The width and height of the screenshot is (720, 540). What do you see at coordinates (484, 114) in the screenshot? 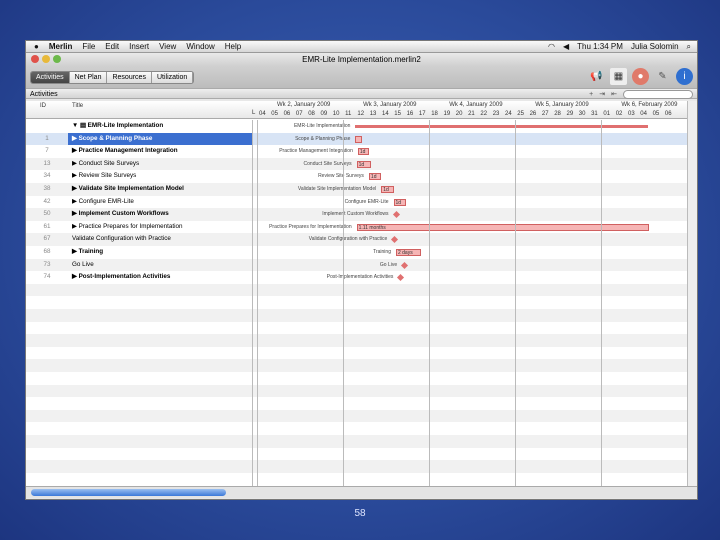
I see `day-label: 22` at bounding box center [484, 114].